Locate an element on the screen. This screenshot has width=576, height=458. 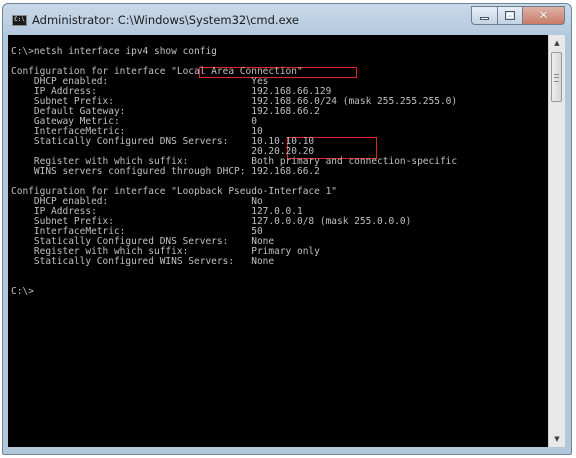
console-line: C:\>netsh interface ipv4 show config is located at coordinates (114, 51).